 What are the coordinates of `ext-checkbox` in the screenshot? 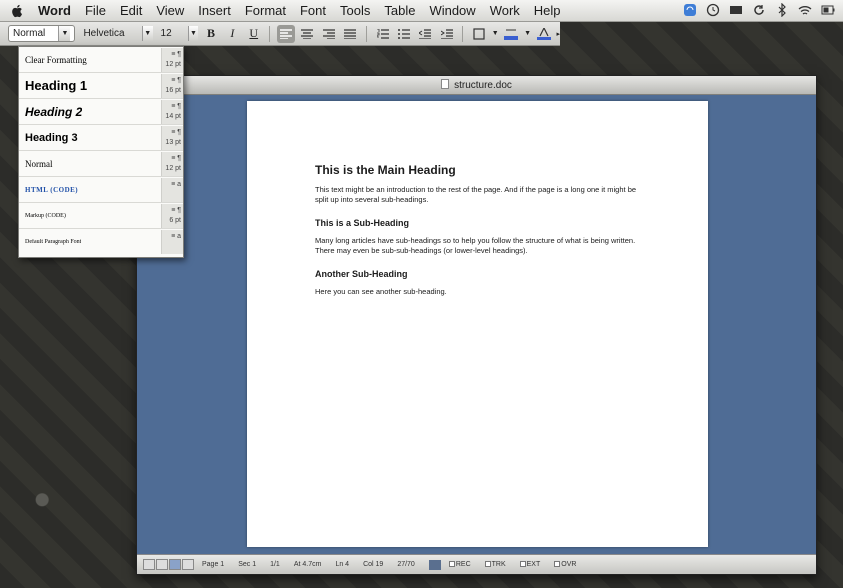 It's located at (522, 564).